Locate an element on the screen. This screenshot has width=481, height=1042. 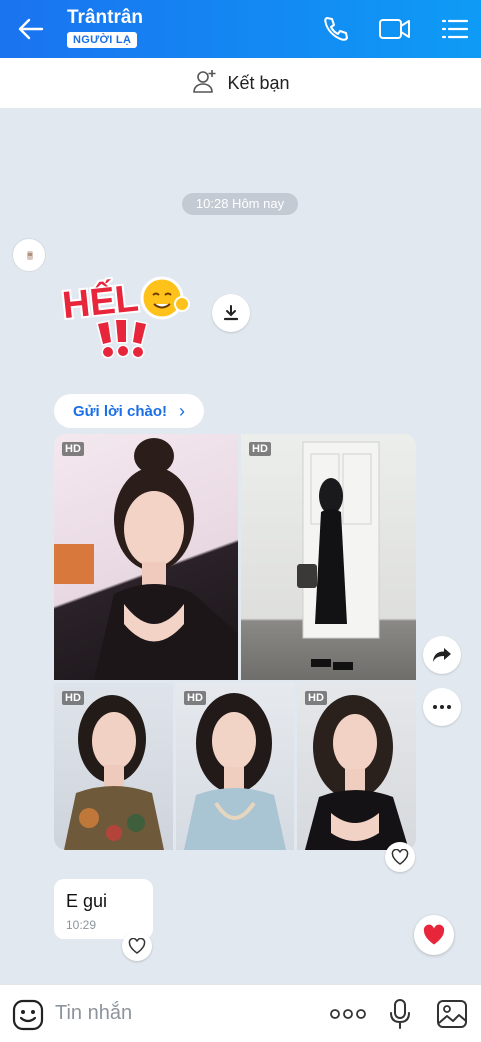
sticker-emoji-icon is located at coordinates (28, 1017).